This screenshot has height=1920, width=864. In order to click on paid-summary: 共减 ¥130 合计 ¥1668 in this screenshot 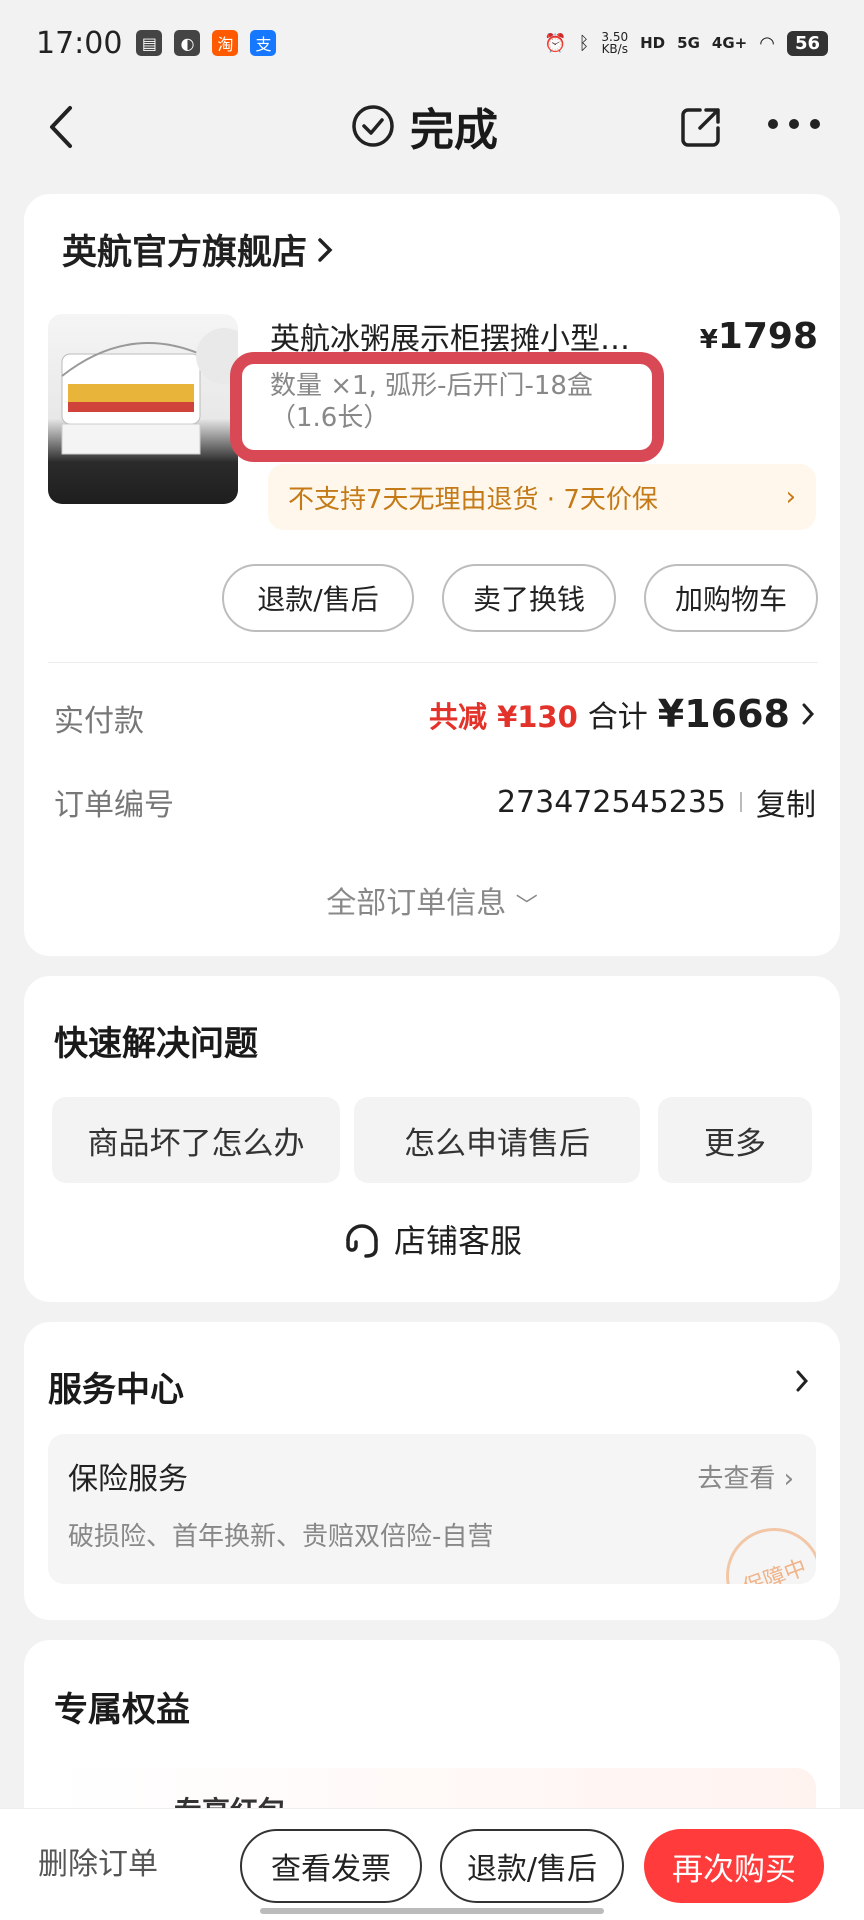, I will do `click(622, 714)`.